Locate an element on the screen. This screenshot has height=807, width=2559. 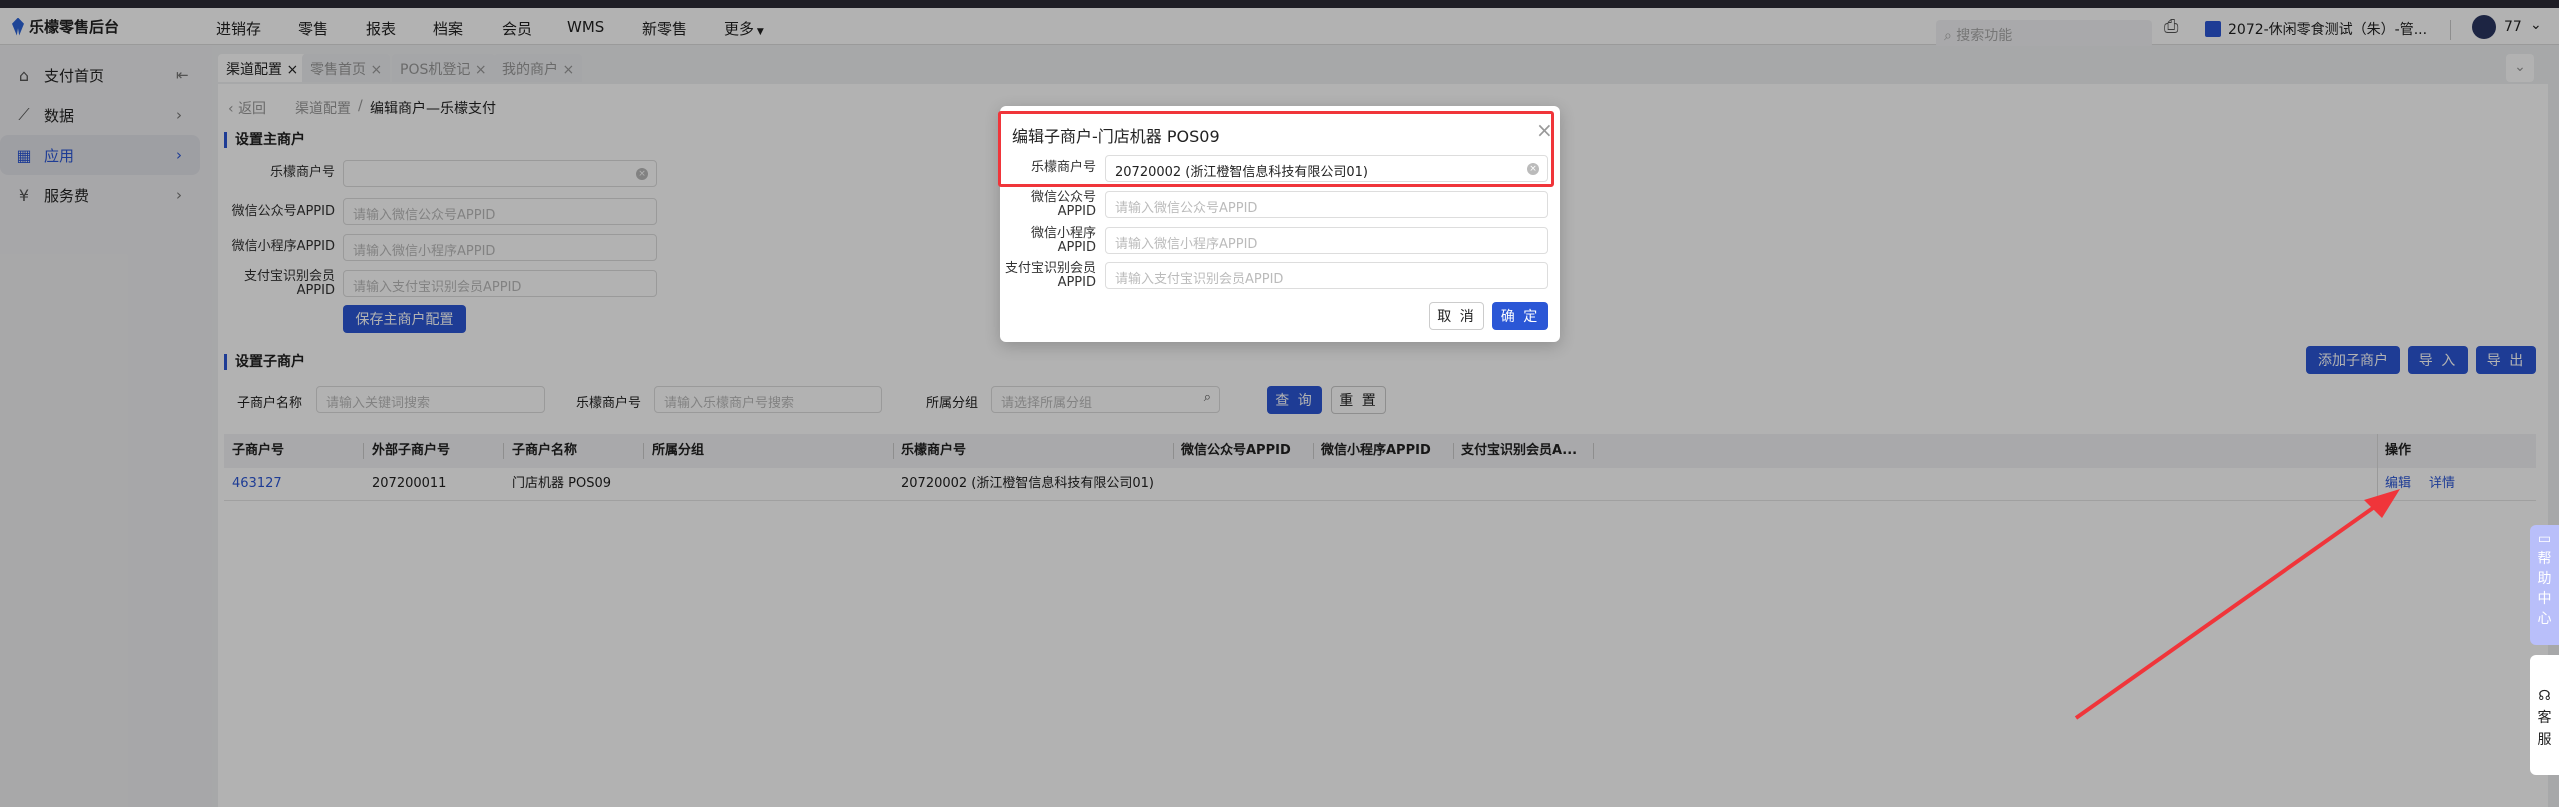
field-label: 支付宝识别会员APPID is located at coordinates (1050, 275).